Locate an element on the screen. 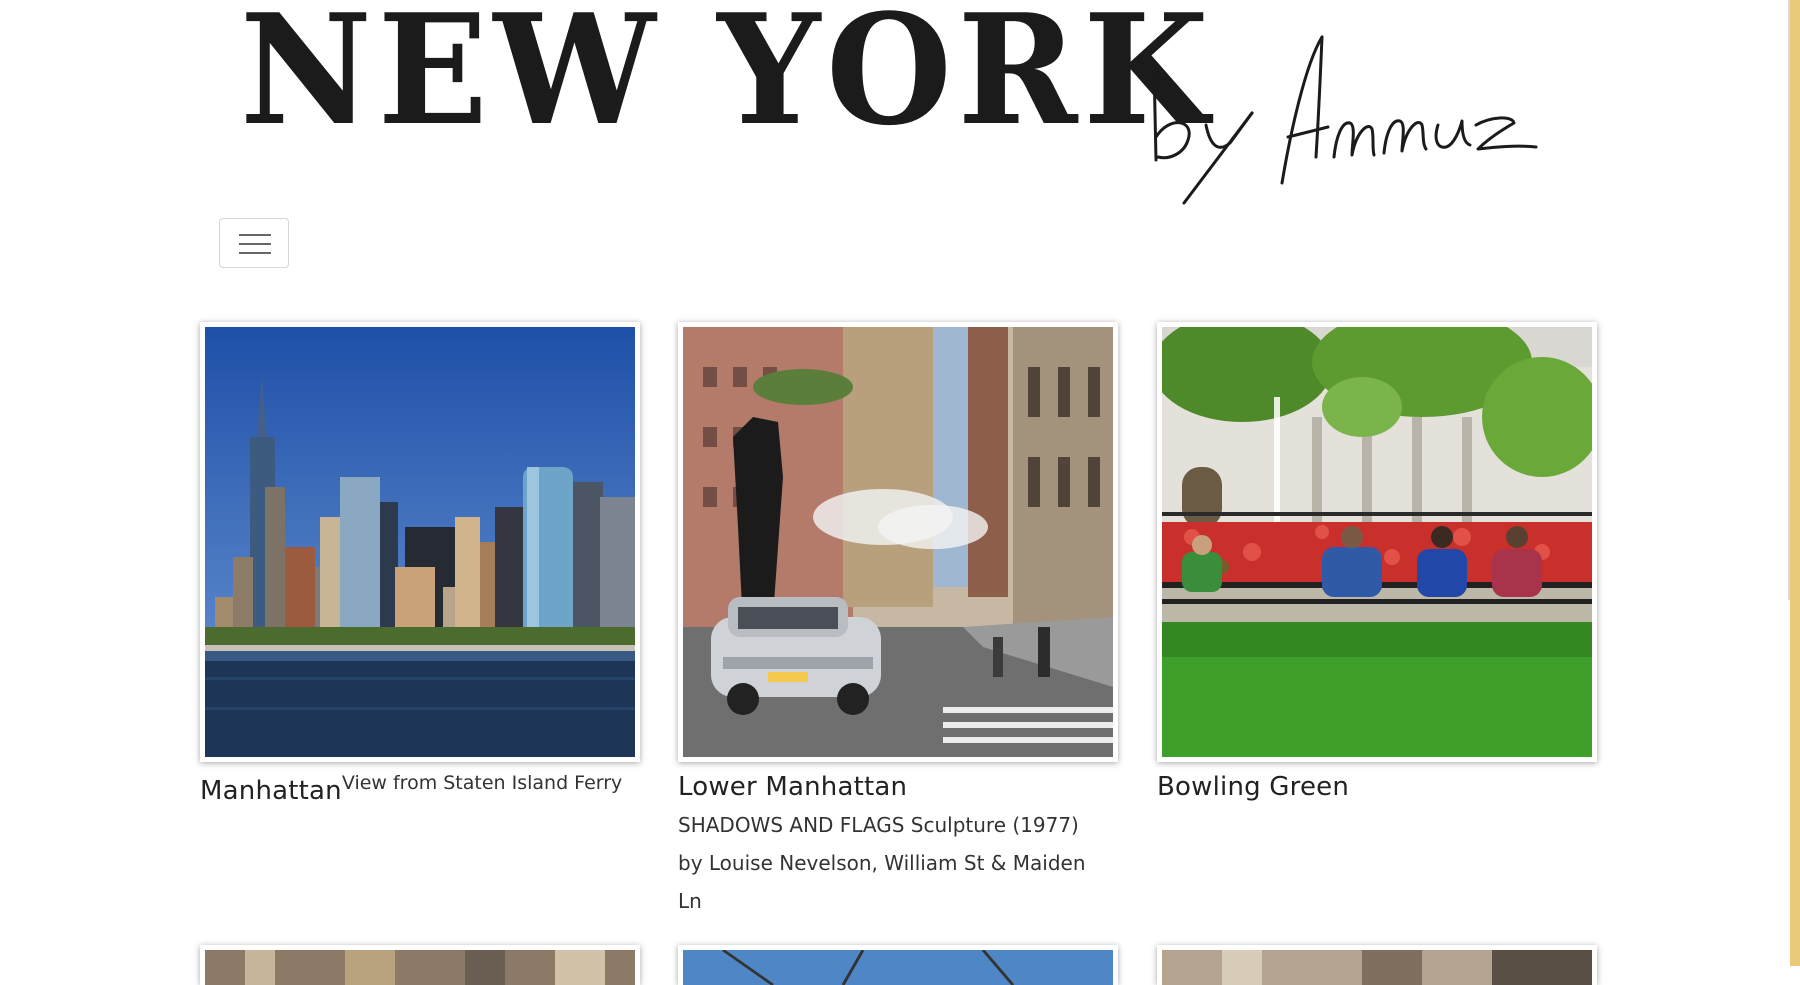  card-caption: ManhattanView from Staten Island Ferry is located at coordinates (420, 789).